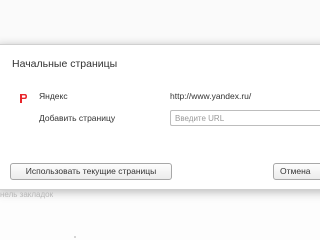 The image size is (320, 240). I want to click on add-page-row: Добавить страницу, so click(160, 118).